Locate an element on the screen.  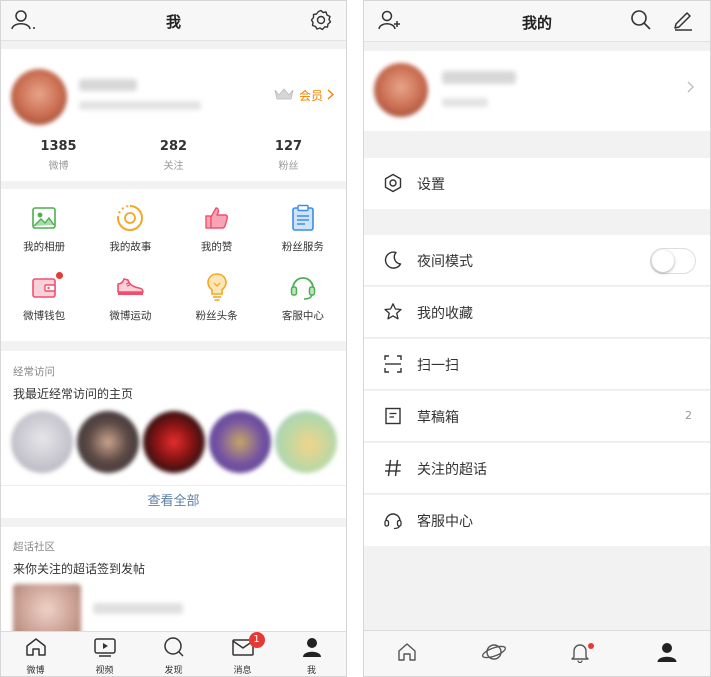
profile-card is located at coordinates (537, 91).